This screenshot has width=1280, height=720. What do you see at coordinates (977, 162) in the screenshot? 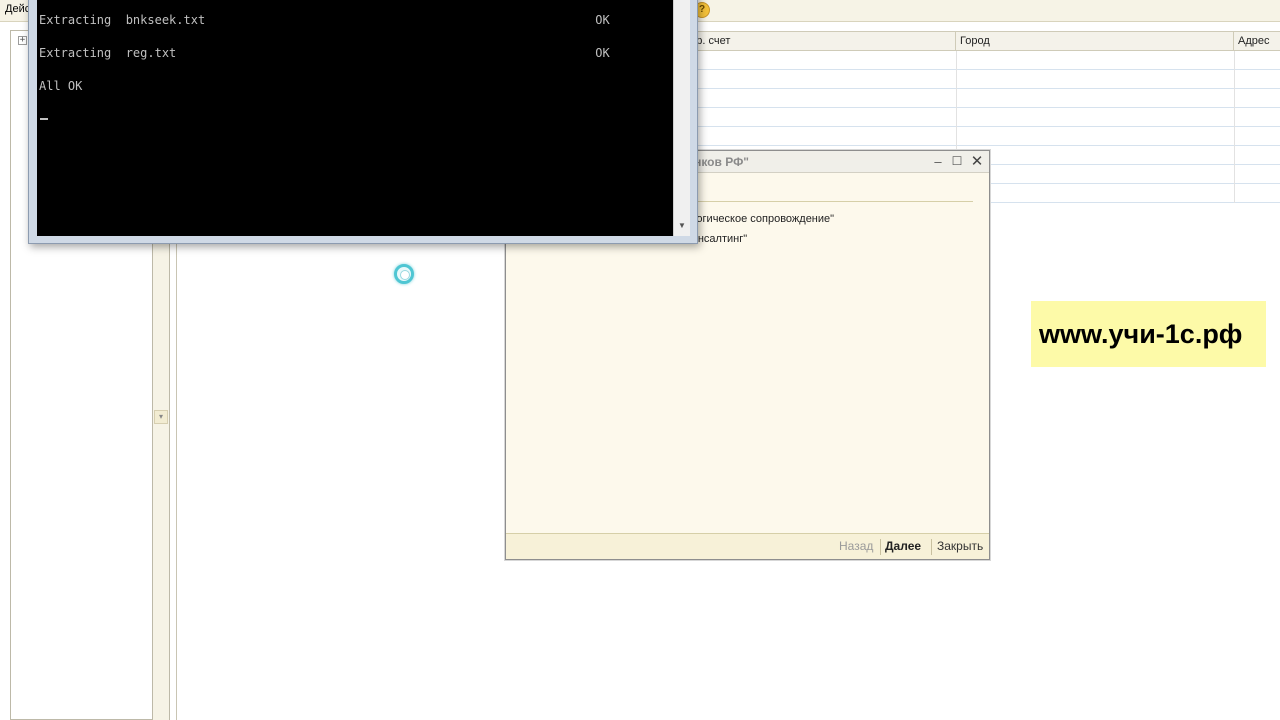
I see `close-icon: ✕` at bounding box center [977, 162].